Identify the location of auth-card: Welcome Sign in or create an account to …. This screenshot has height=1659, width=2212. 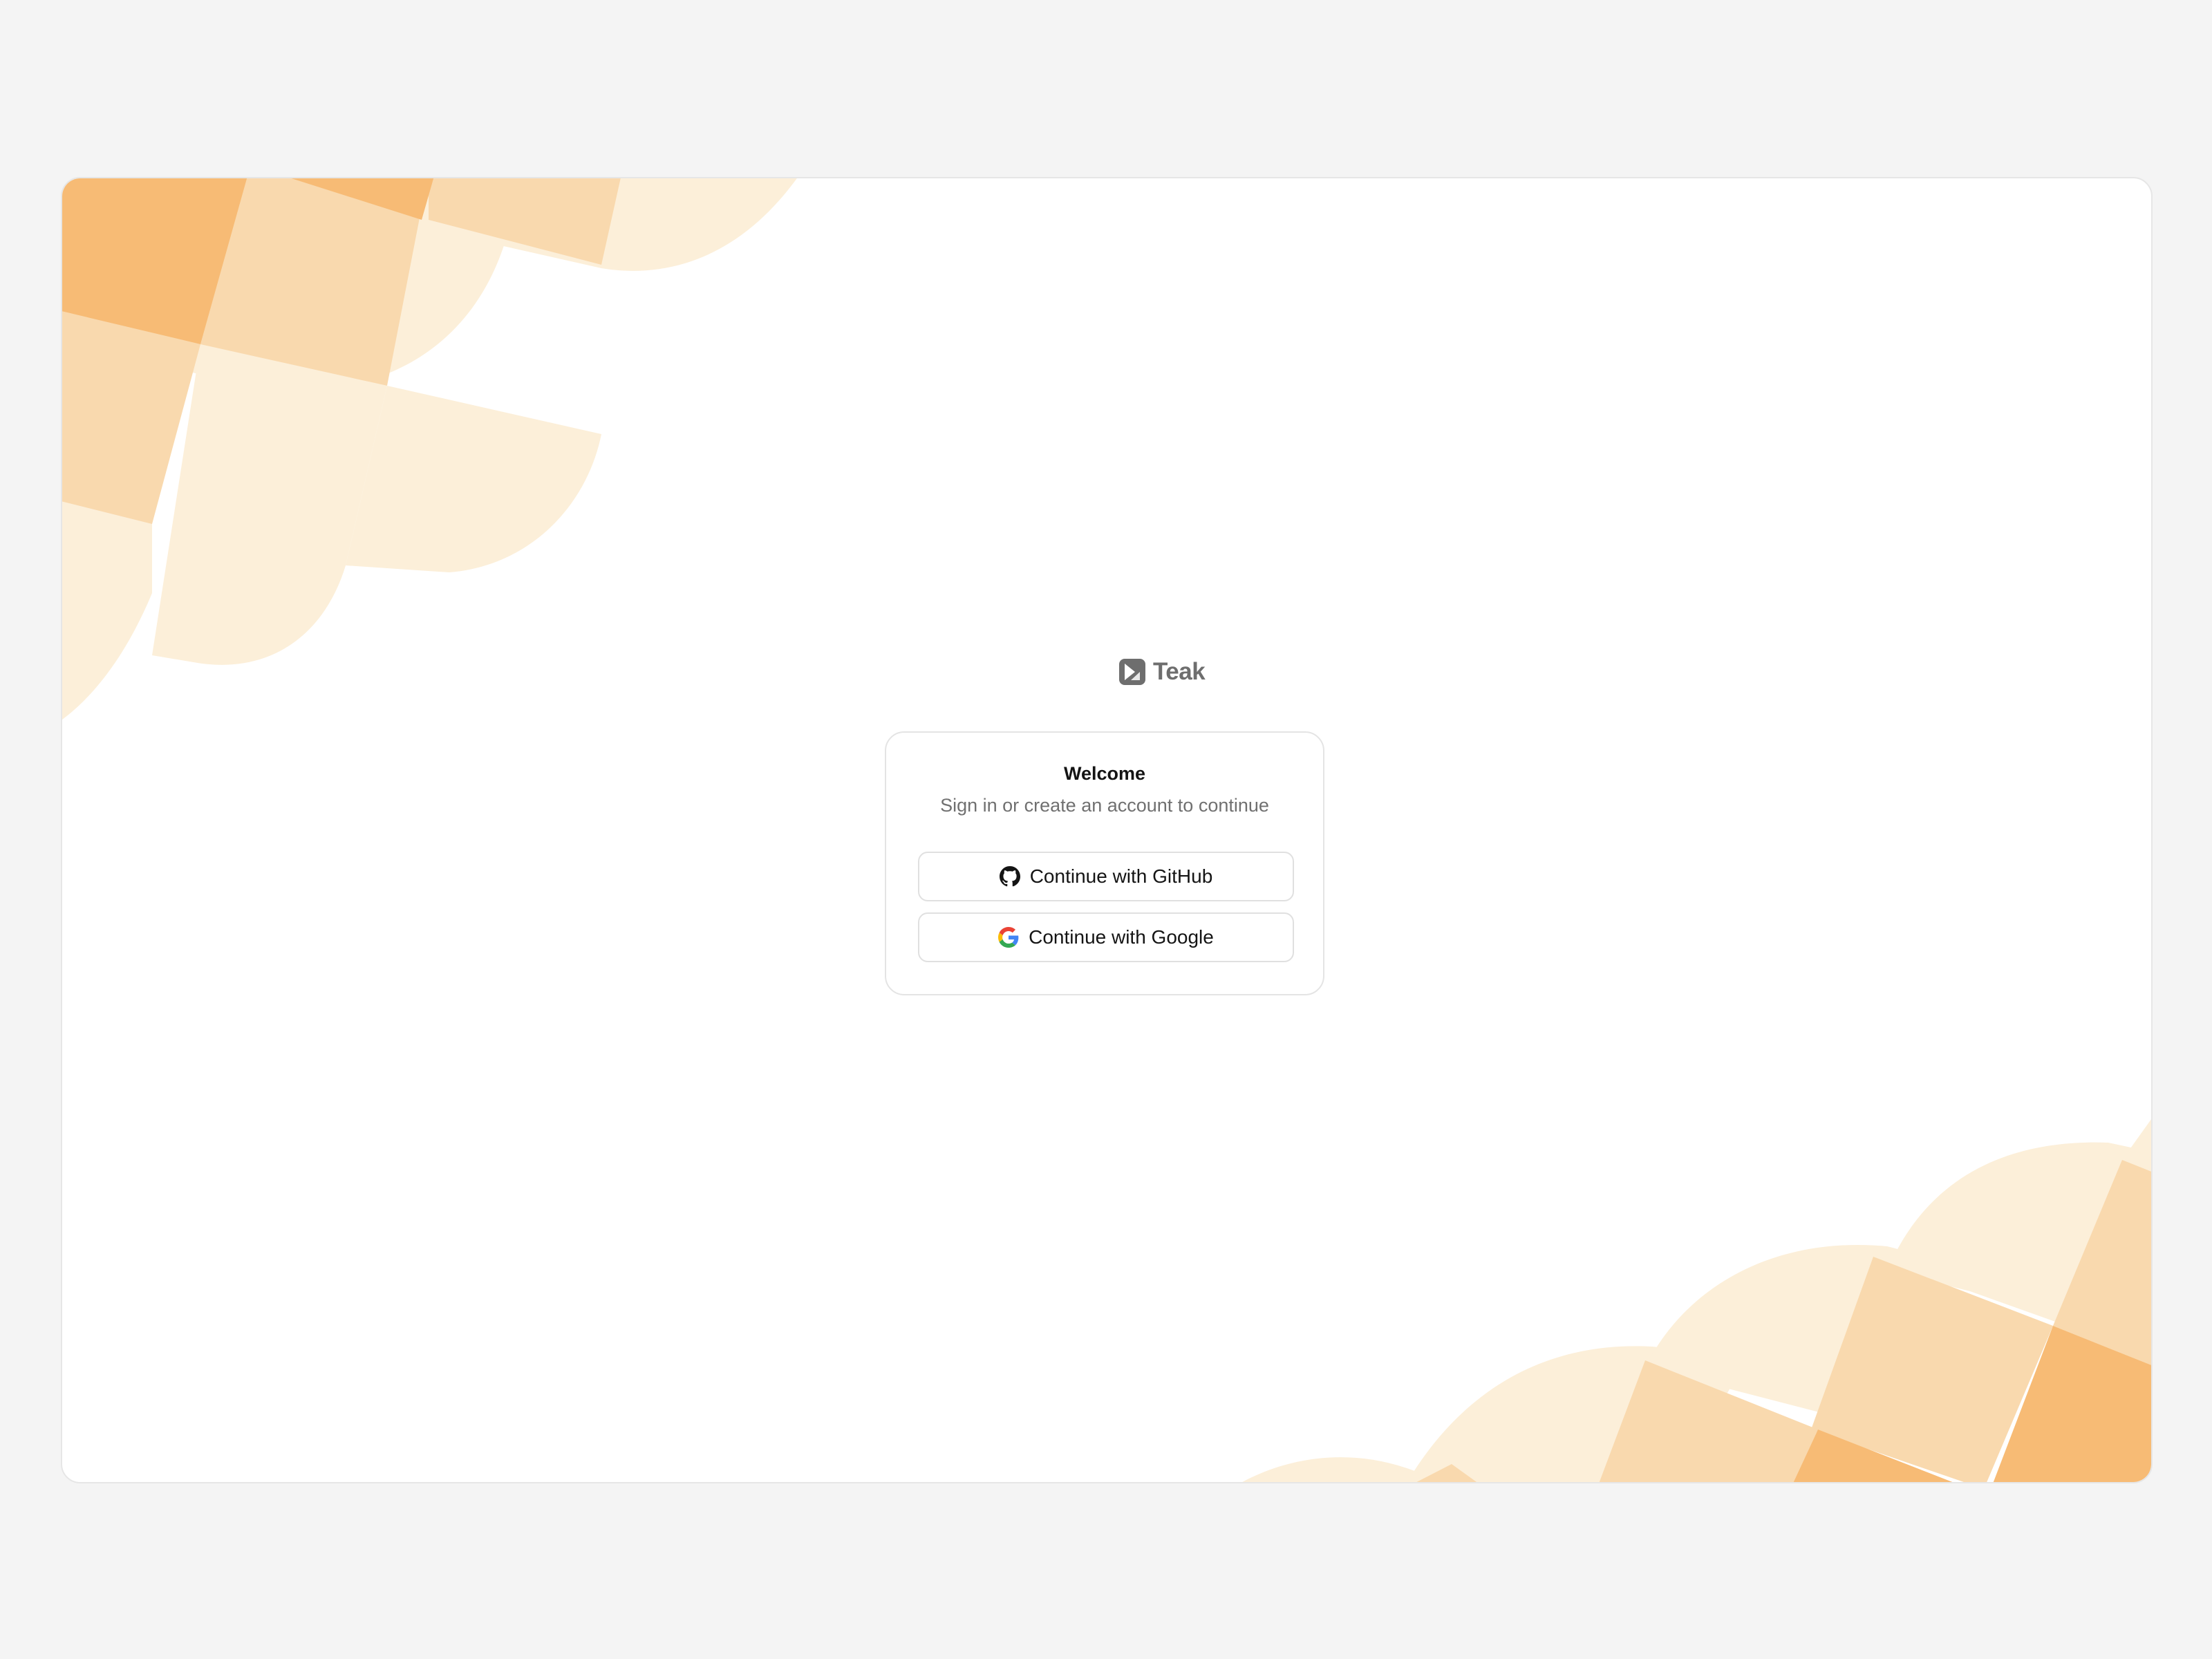
(1104, 863).